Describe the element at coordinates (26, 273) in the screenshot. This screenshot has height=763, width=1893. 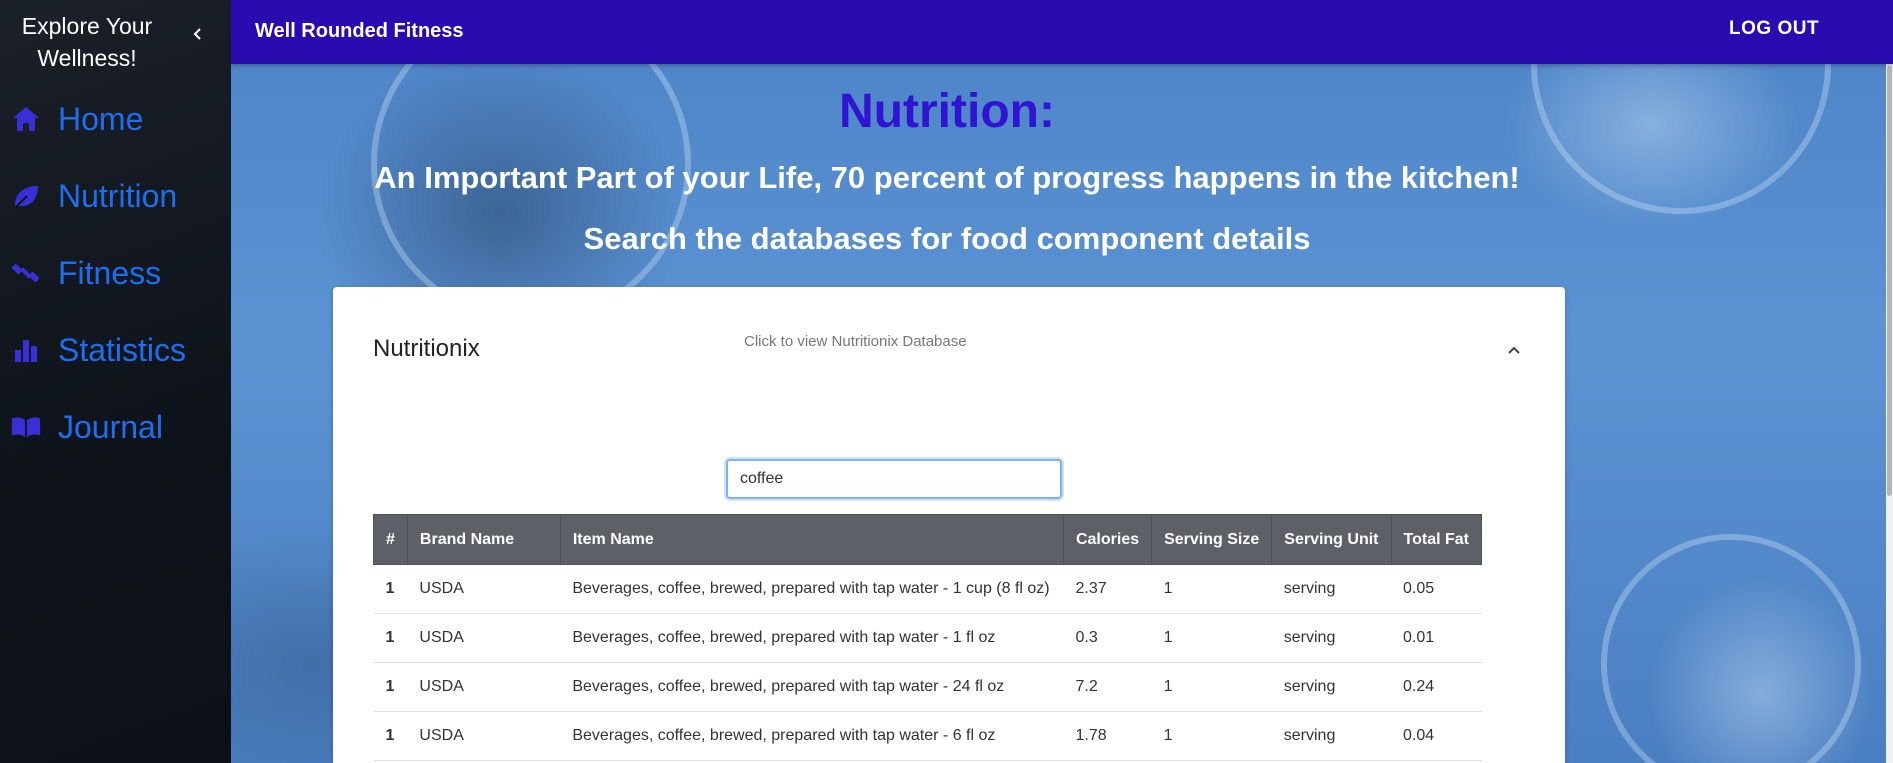
I see `dumbbell-icon` at that location.